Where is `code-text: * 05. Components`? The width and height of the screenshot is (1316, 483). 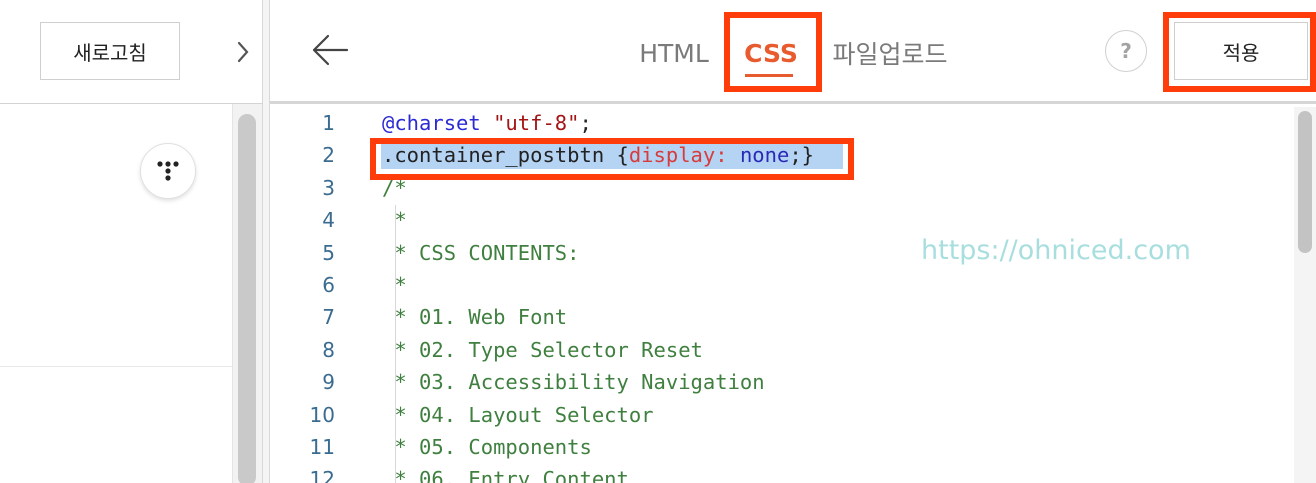
code-text: * 05. Components is located at coordinates (487, 447).